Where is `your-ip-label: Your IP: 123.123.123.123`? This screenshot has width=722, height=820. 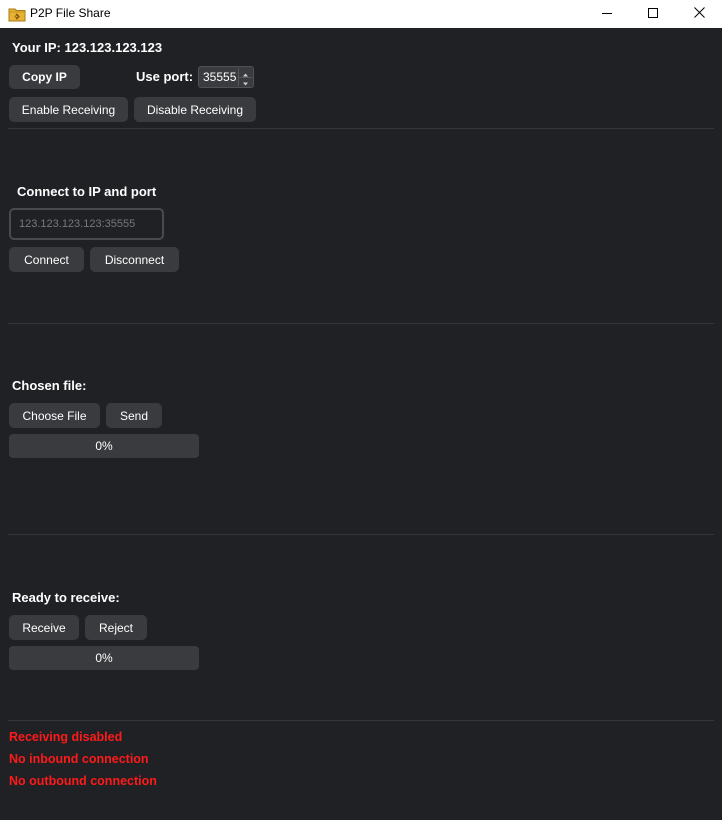 your-ip-label: Your IP: 123.123.123.123 is located at coordinates (87, 47).